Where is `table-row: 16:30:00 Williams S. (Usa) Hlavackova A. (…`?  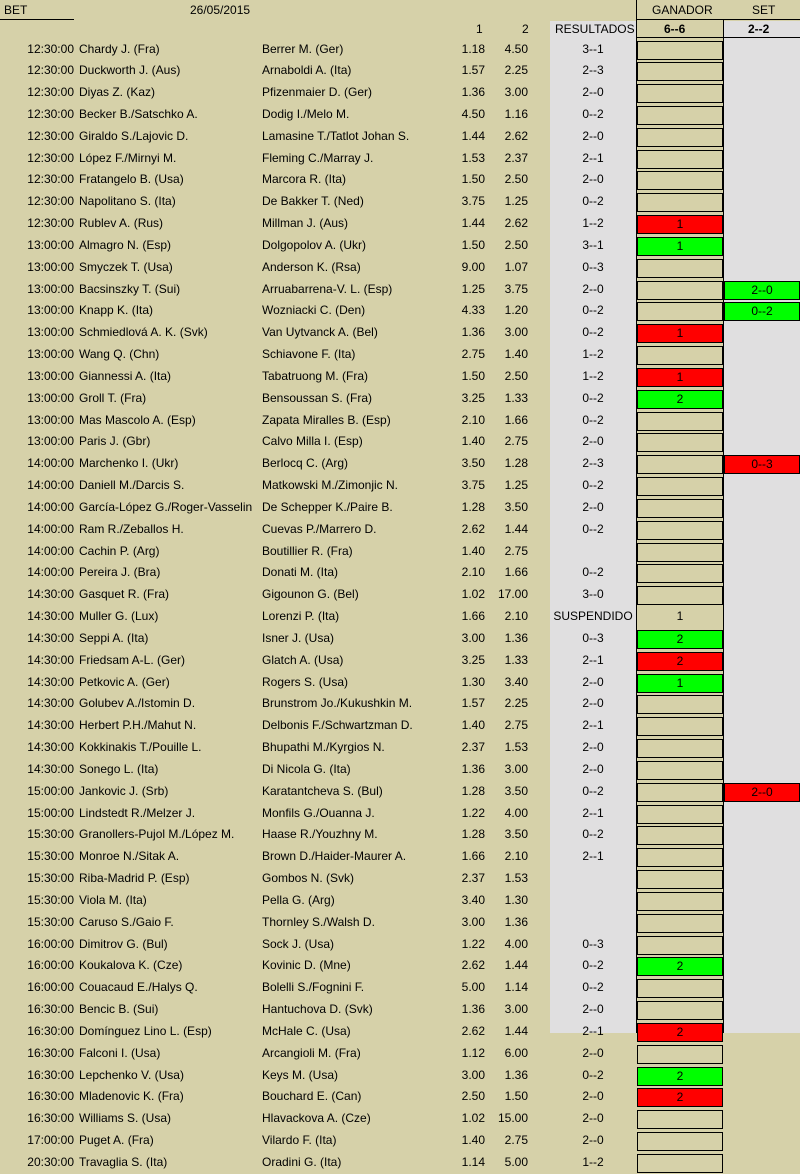 table-row: 16:30:00 Williams S. (Usa) Hlavackova A. (… is located at coordinates (400, 1119).